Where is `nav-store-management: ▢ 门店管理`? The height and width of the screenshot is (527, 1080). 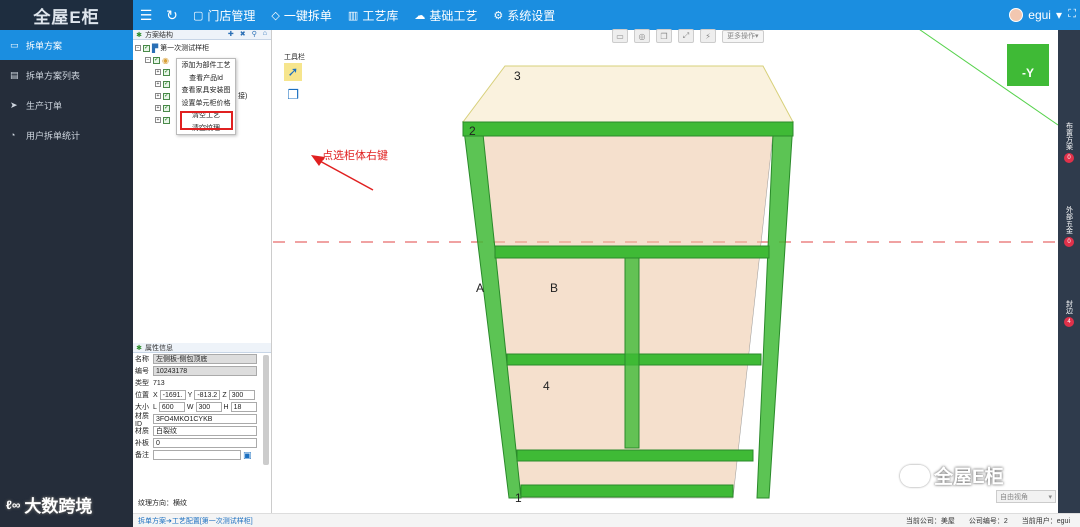
nav-store-management: ▢ 门店管理 is located at coordinates (224, 15).